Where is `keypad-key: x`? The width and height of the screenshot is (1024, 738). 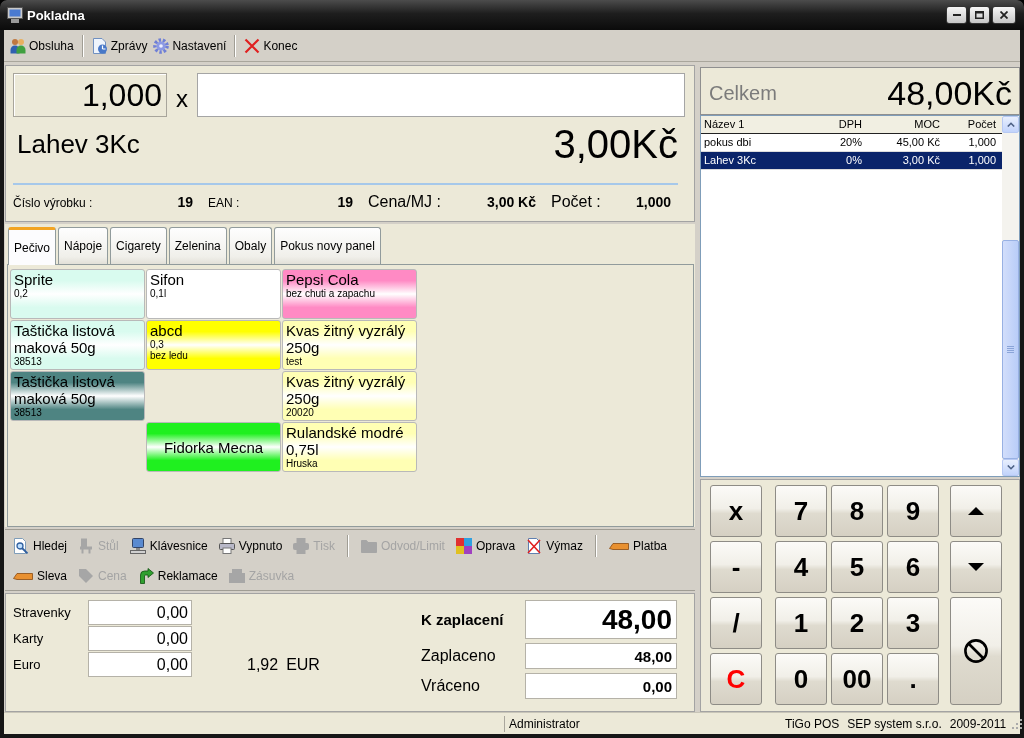
keypad-key: x is located at coordinates (736, 511).